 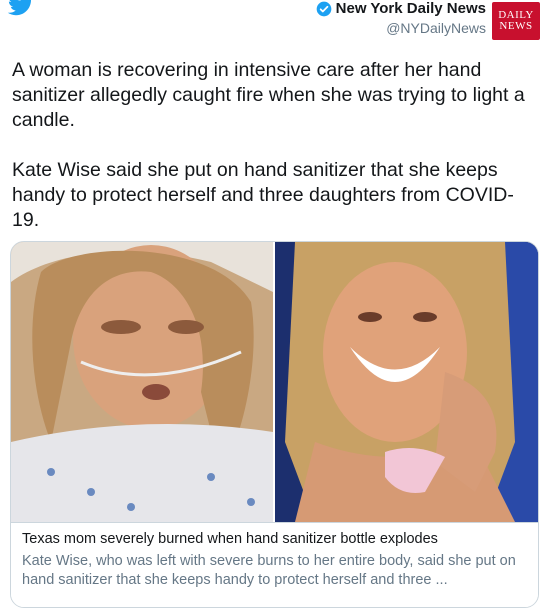 I want to click on avatar: DAILY NEWS, so click(x=516, y=21).